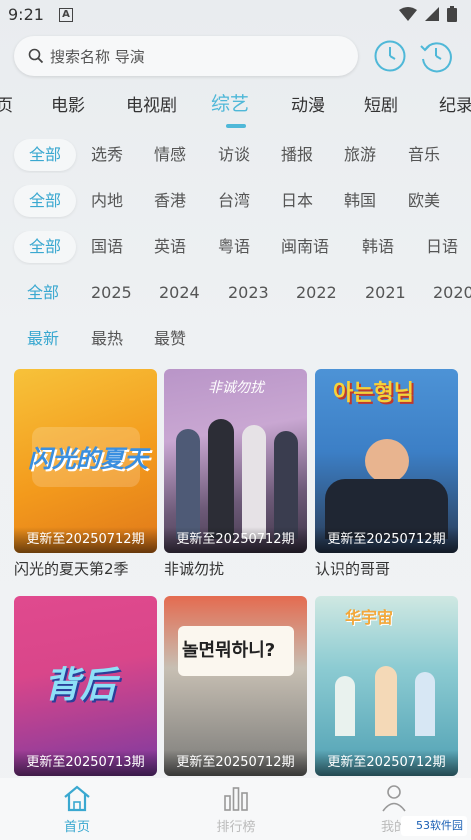 This screenshot has height=840, width=471. What do you see at coordinates (179, 293) in the screenshot?
I see `filter-chip: 2024` at bounding box center [179, 293].